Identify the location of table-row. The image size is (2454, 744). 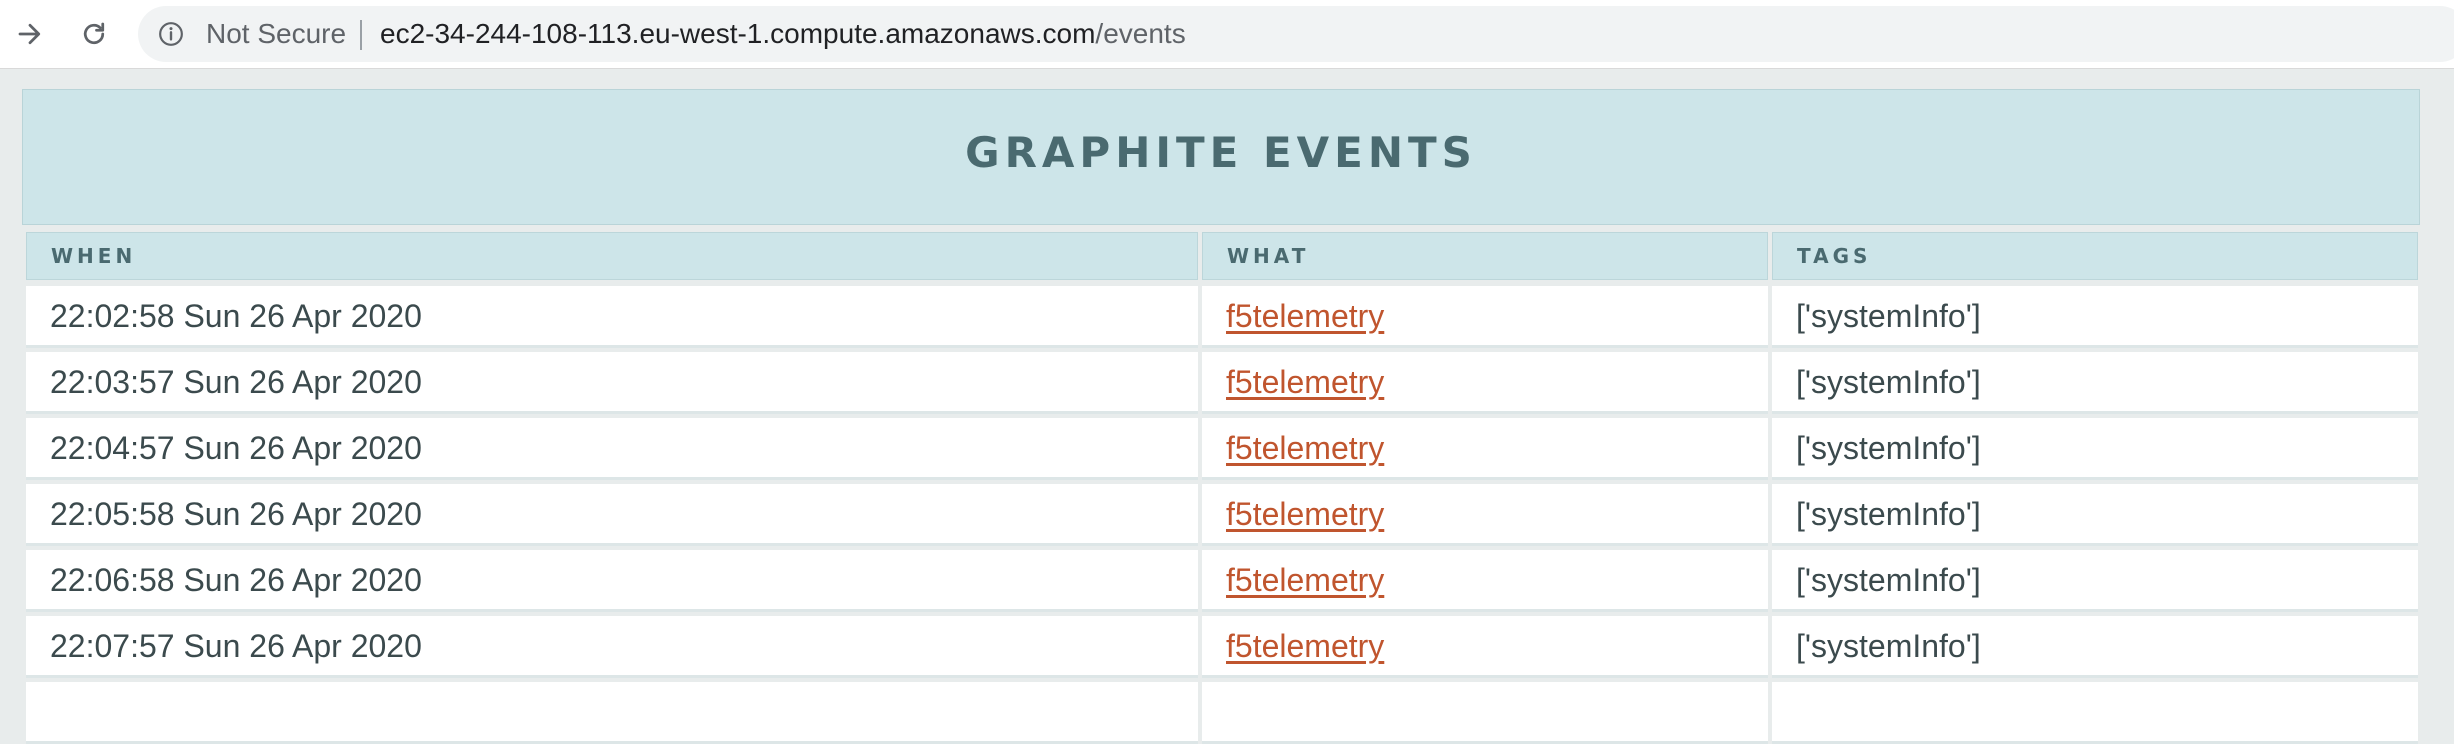
(1227, 713).